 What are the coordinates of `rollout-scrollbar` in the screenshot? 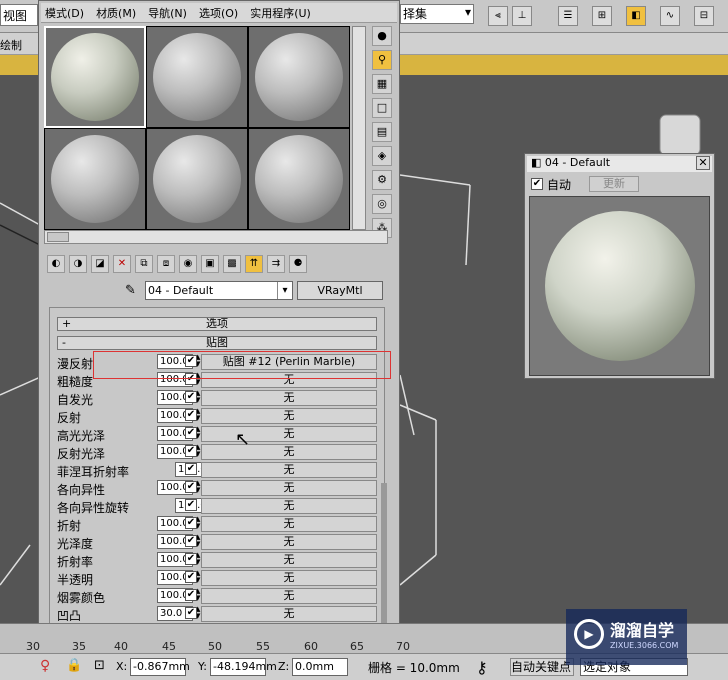 It's located at (384, 553).